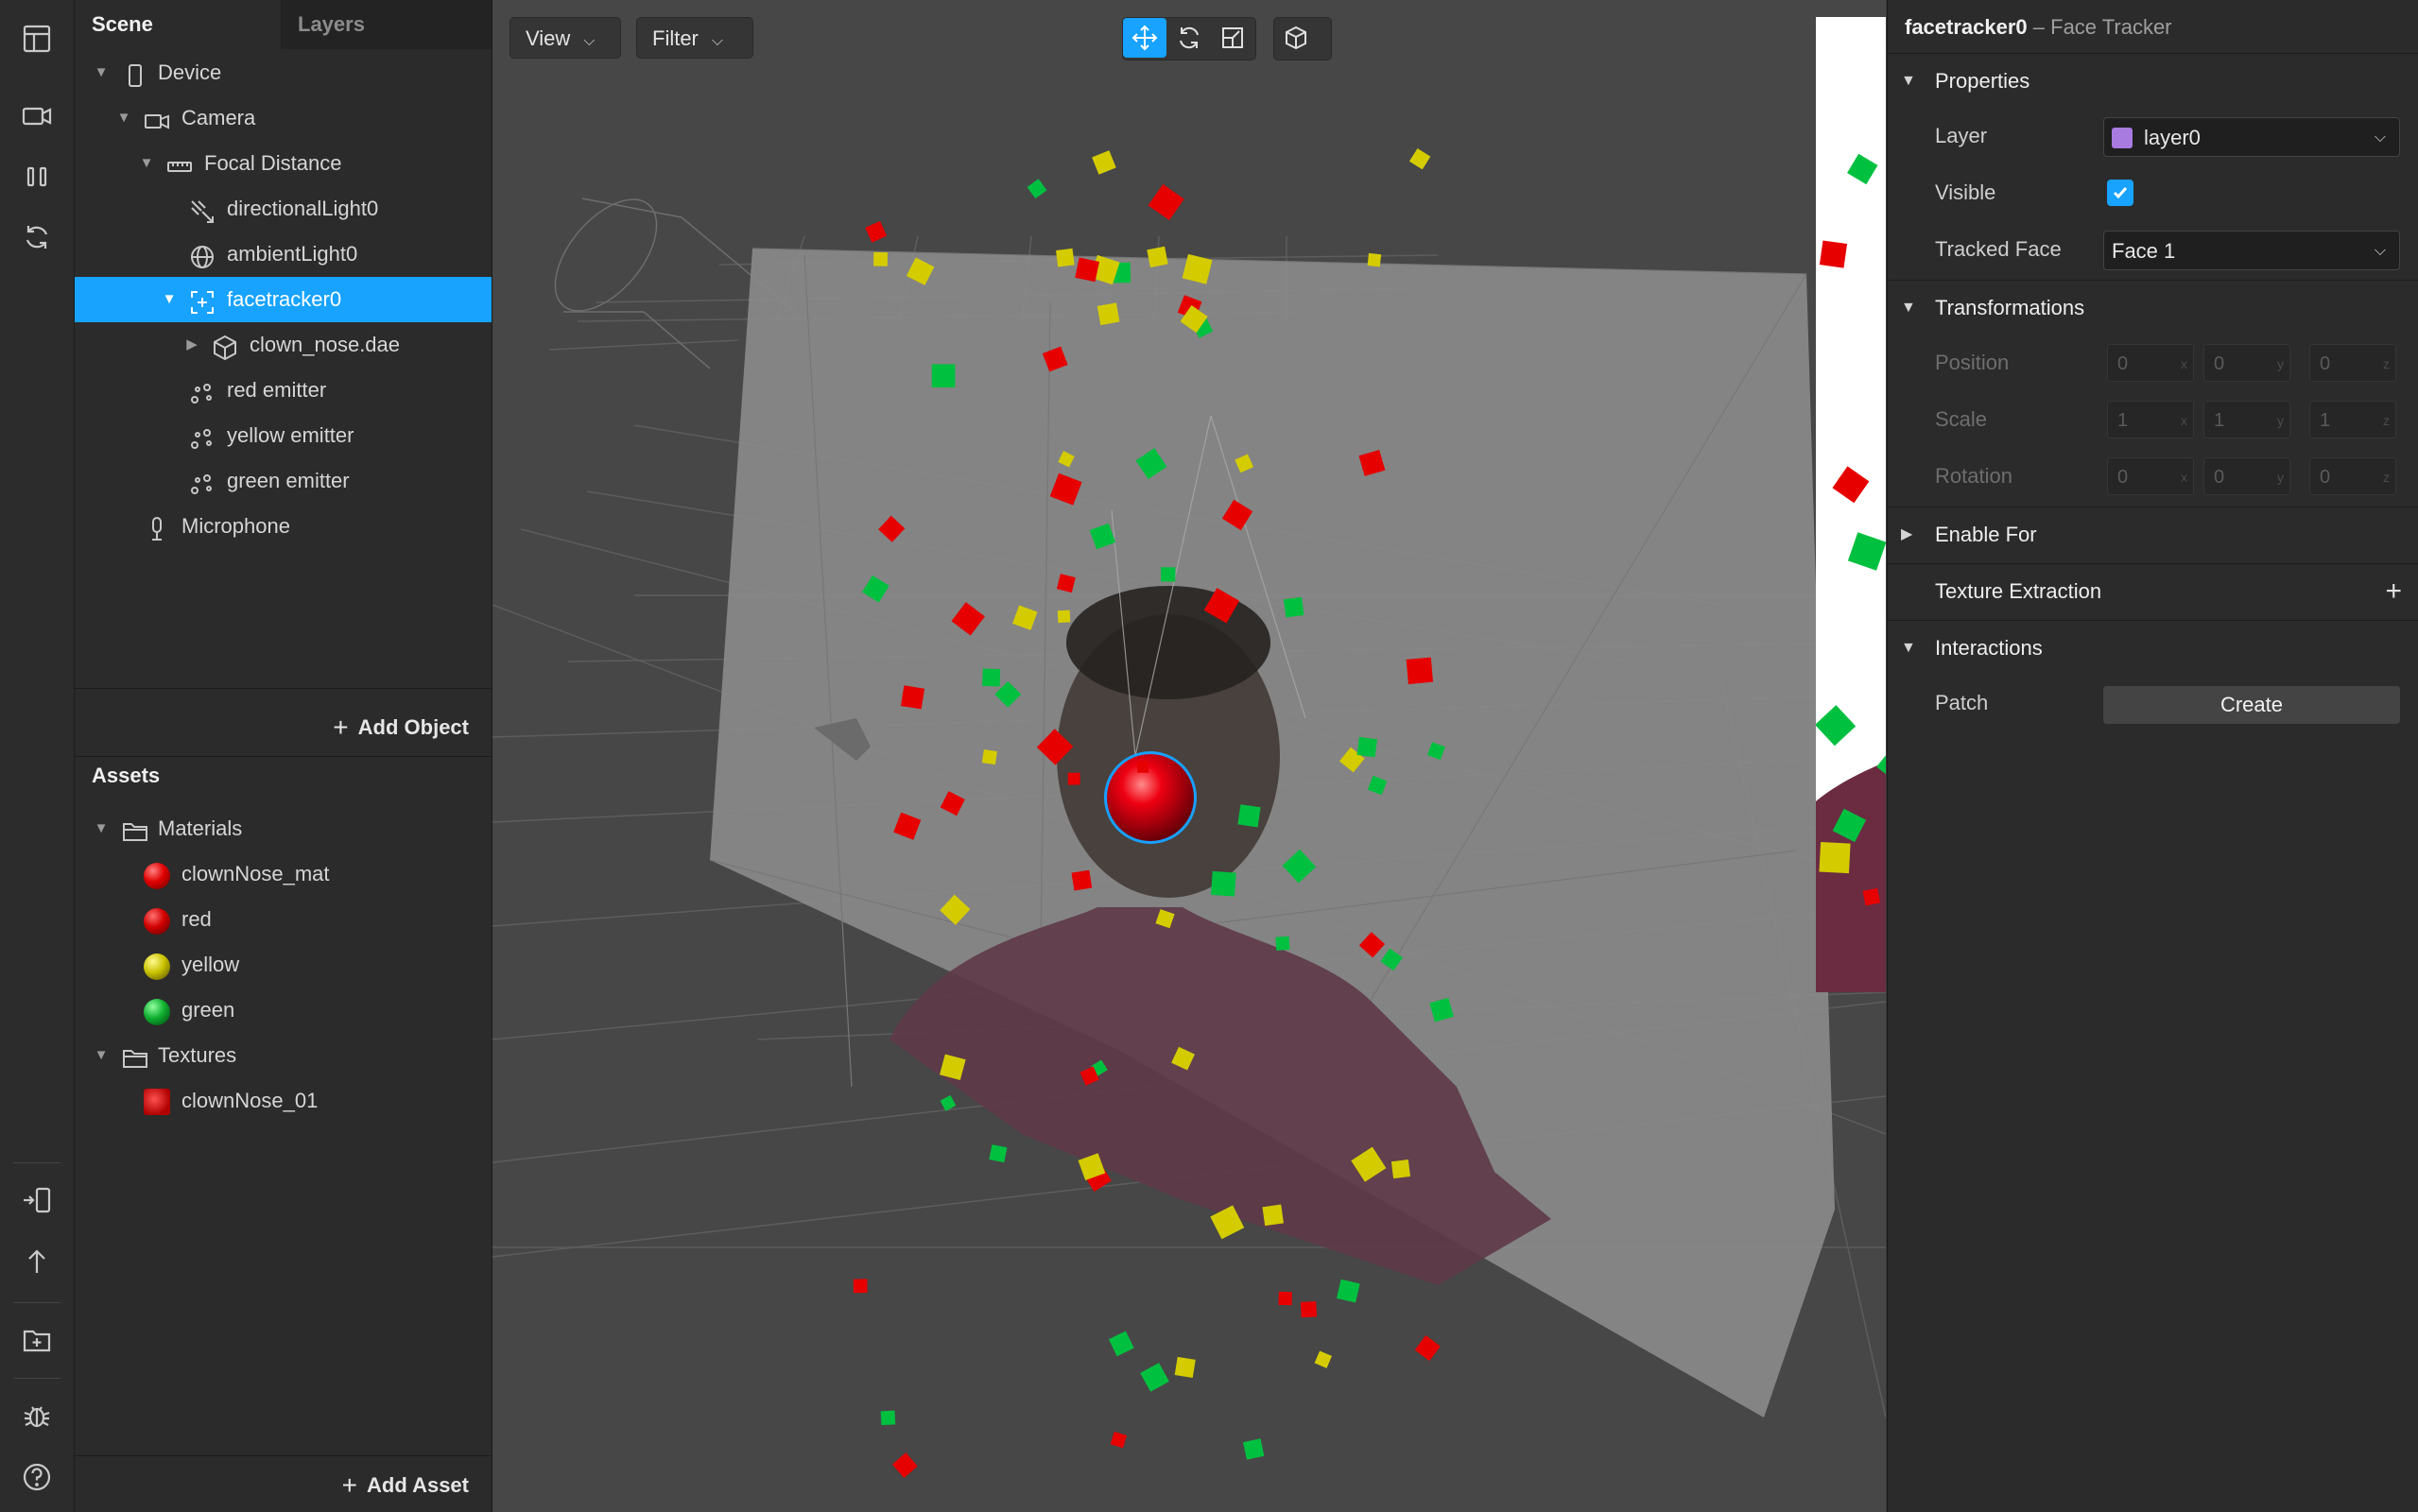 The image size is (2418, 1512). What do you see at coordinates (2151, 476) in the screenshot?
I see `rotation-x-field: 0x` at bounding box center [2151, 476].